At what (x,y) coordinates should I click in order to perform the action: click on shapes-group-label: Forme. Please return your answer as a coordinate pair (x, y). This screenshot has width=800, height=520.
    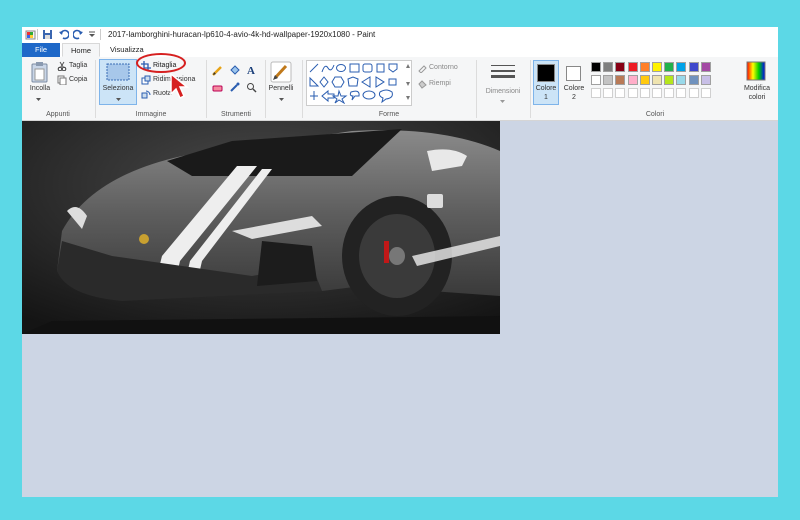
    Looking at the image, I should click on (389, 114).